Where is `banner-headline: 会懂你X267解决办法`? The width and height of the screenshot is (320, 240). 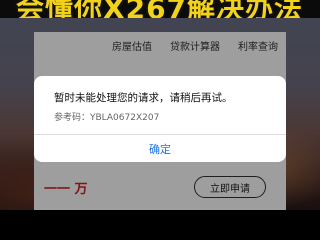
banner-headline: 会懂你X267解决办法 is located at coordinates (160, 9).